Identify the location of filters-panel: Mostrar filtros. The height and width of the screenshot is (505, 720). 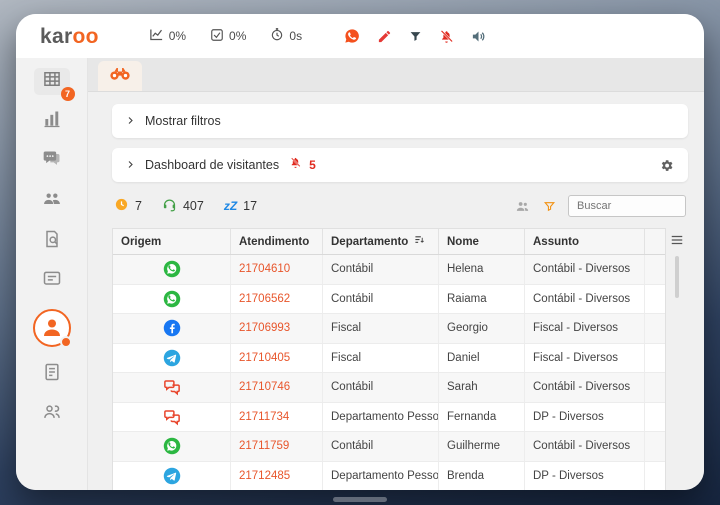
(400, 121).